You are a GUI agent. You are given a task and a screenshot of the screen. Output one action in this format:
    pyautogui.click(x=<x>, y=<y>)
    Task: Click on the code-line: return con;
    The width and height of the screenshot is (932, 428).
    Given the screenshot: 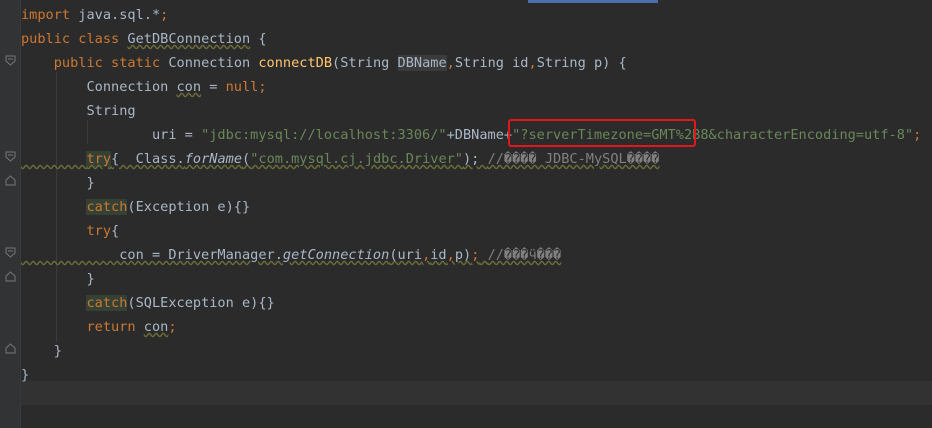 What is the action you would take?
    pyautogui.click(x=99, y=327)
    